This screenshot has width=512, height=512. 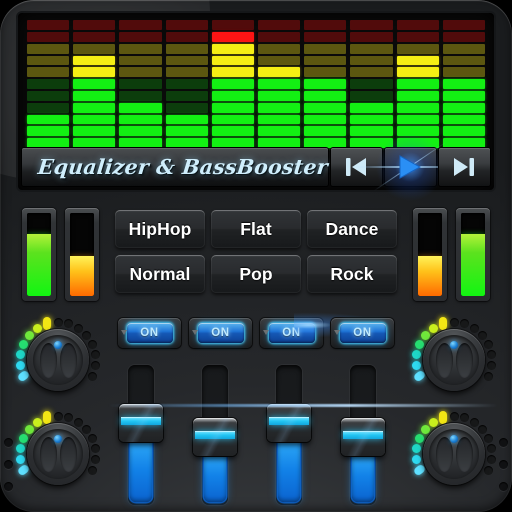 I want to click on preset-label: Dance, so click(x=352, y=228).